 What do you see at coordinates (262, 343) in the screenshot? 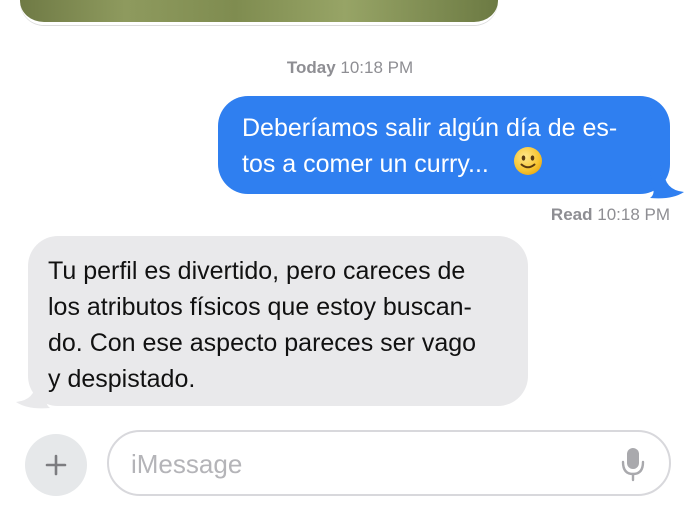
I see `message-line: do. Con ese aspecto pareces ser vago` at bounding box center [262, 343].